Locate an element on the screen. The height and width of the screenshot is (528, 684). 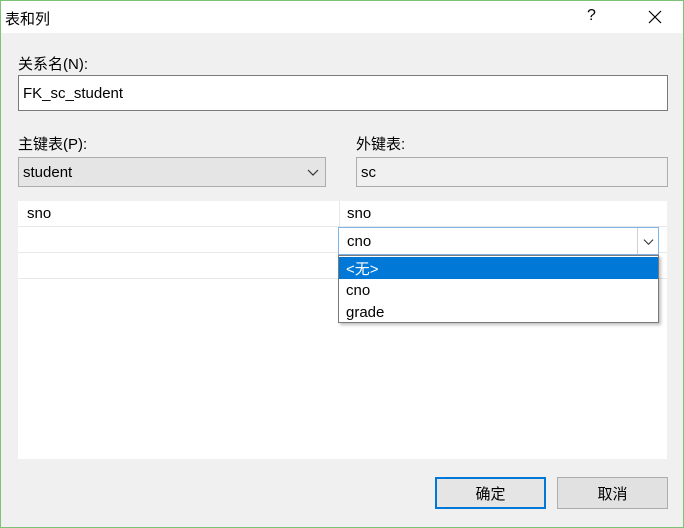
ok-button: 确定 is located at coordinates (490, 493).